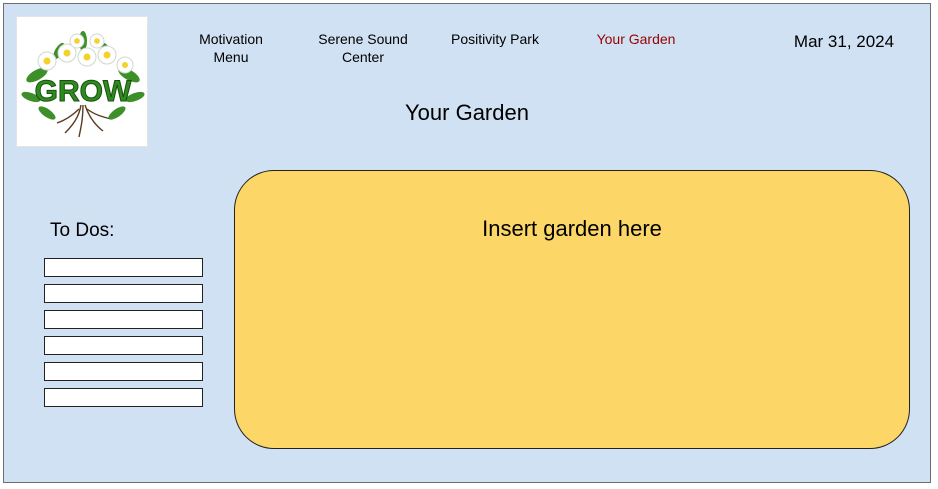  What do you see at coordinates (83, 91) in the screenshot?
I see `logo-text: GROW` at bounding box center [83, 91].